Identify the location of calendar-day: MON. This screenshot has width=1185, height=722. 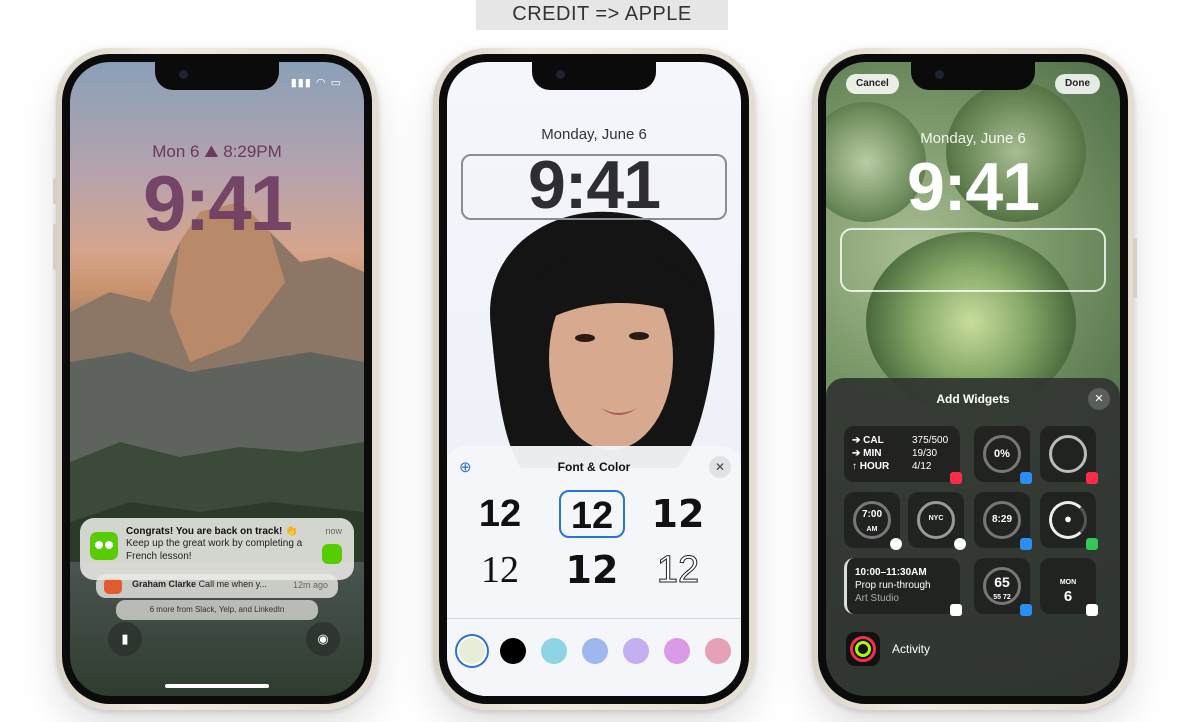
(1068, 582).